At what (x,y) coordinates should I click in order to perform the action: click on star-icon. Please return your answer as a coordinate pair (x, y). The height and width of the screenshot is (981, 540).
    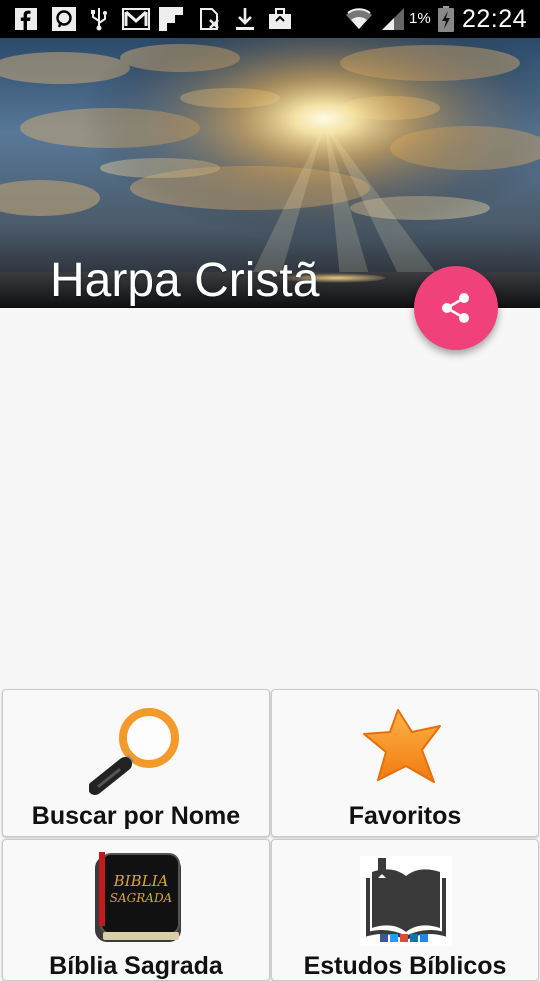
    Looking at the image, I should click on (405, 751).